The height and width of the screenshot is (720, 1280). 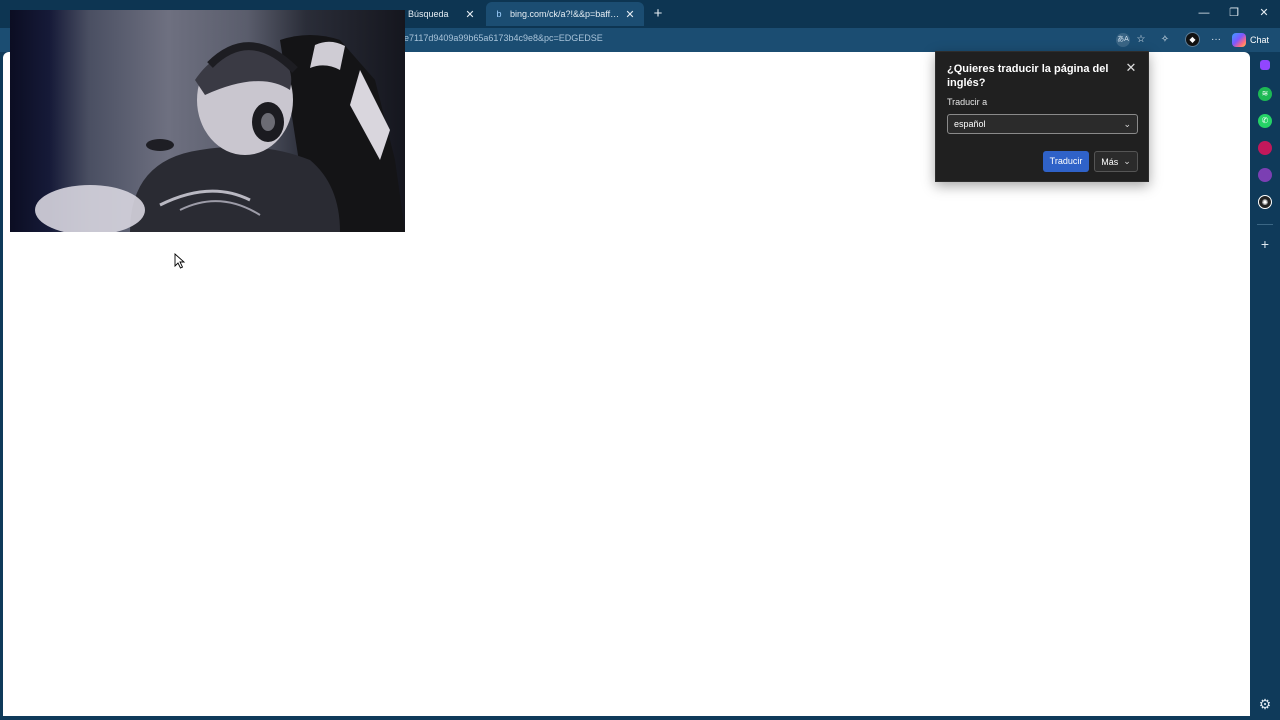 I want to click on twitch-icon, so click(x=1265, y=65).